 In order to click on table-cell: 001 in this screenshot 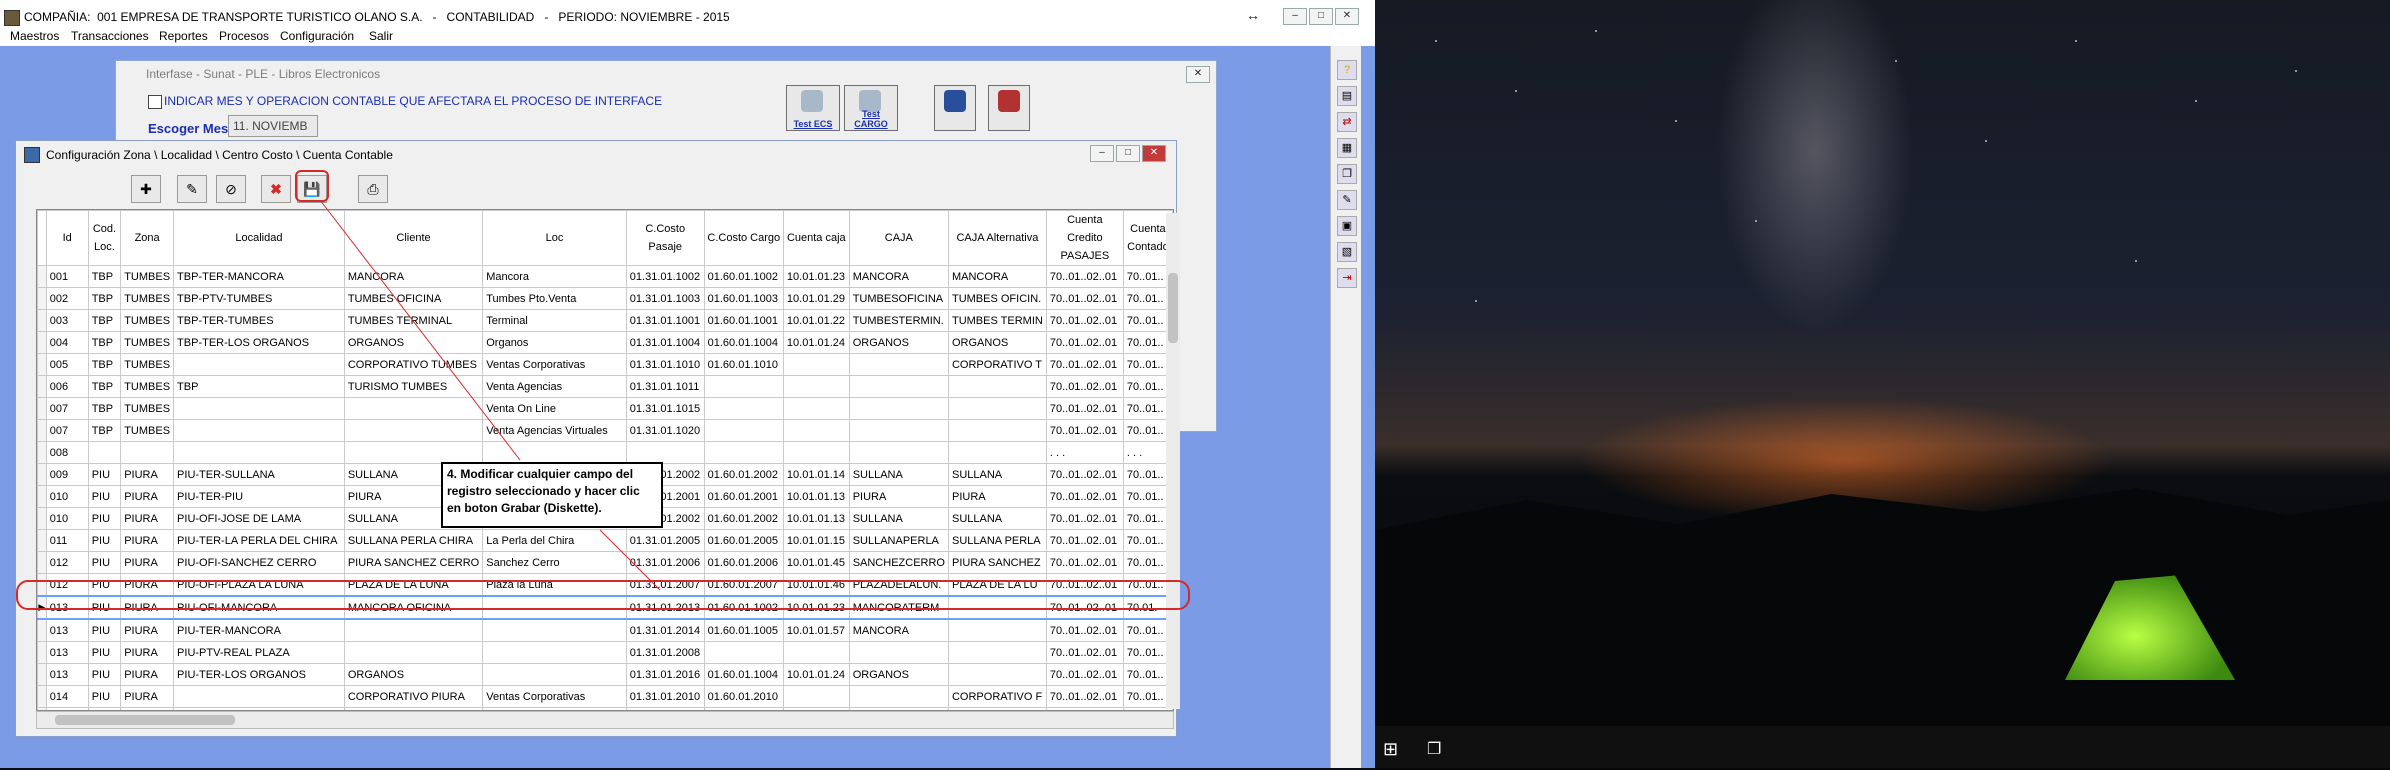, I will do `click(67, 276)`.